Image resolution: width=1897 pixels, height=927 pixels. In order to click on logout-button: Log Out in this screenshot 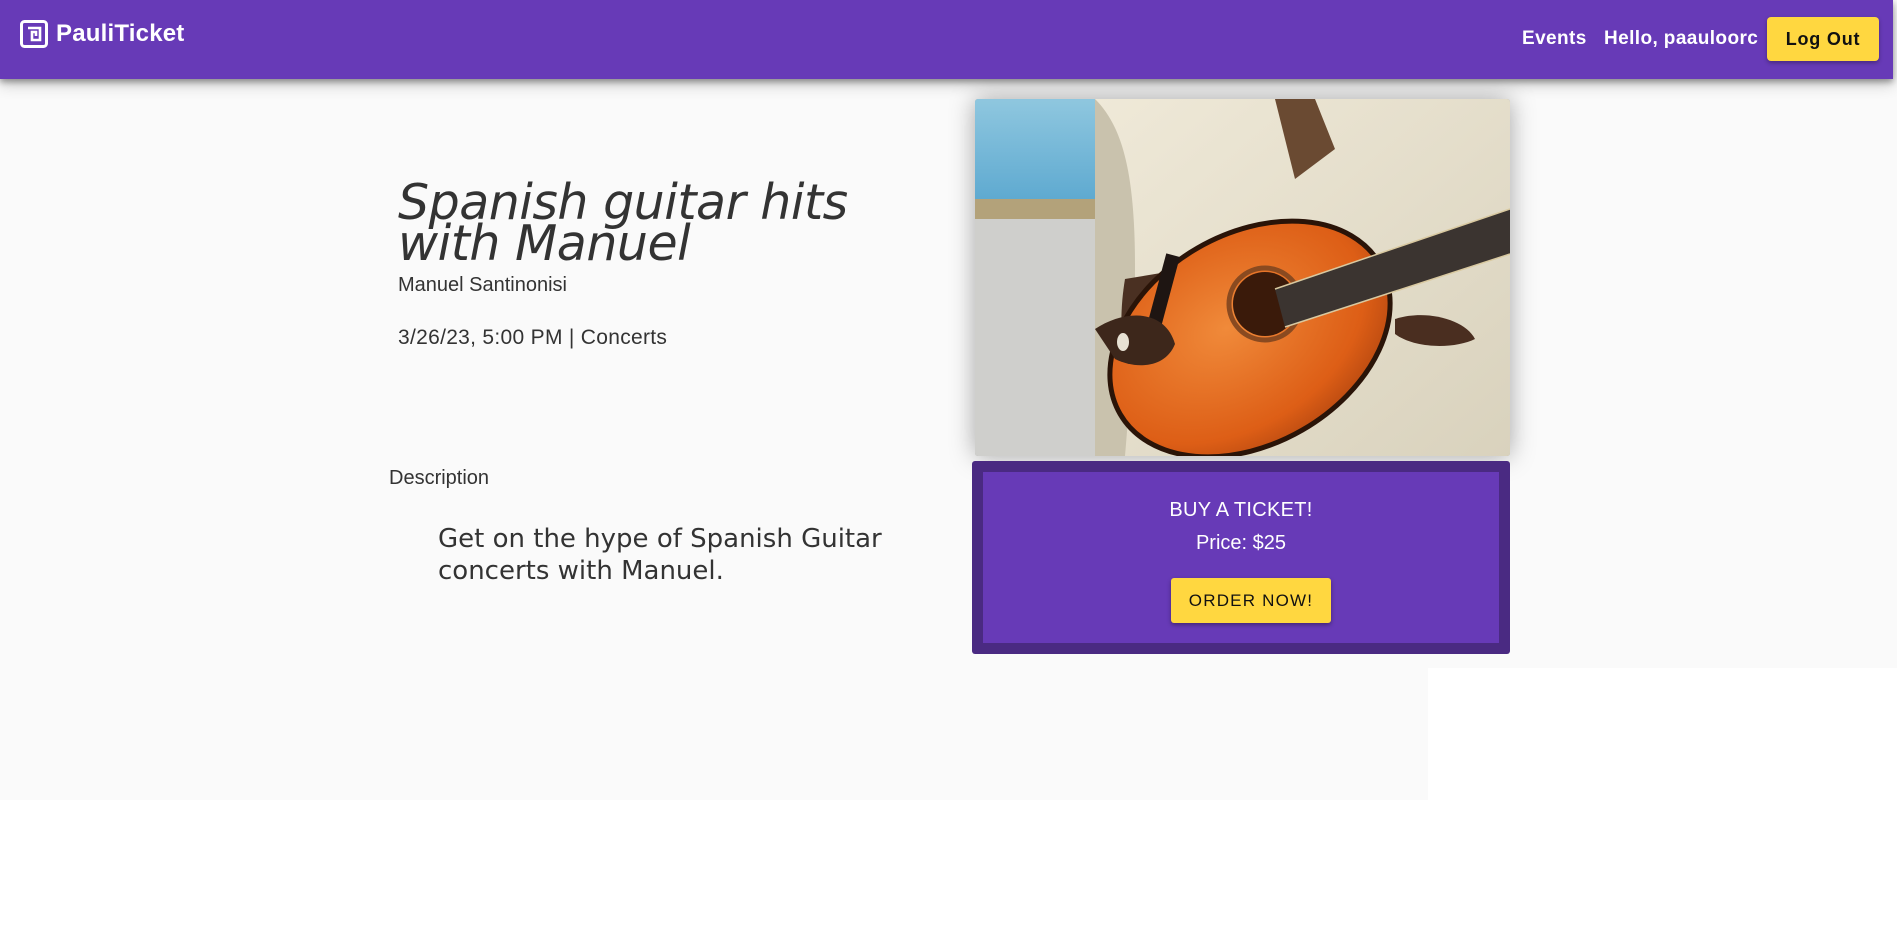, I will do `click(1823, 39)`.